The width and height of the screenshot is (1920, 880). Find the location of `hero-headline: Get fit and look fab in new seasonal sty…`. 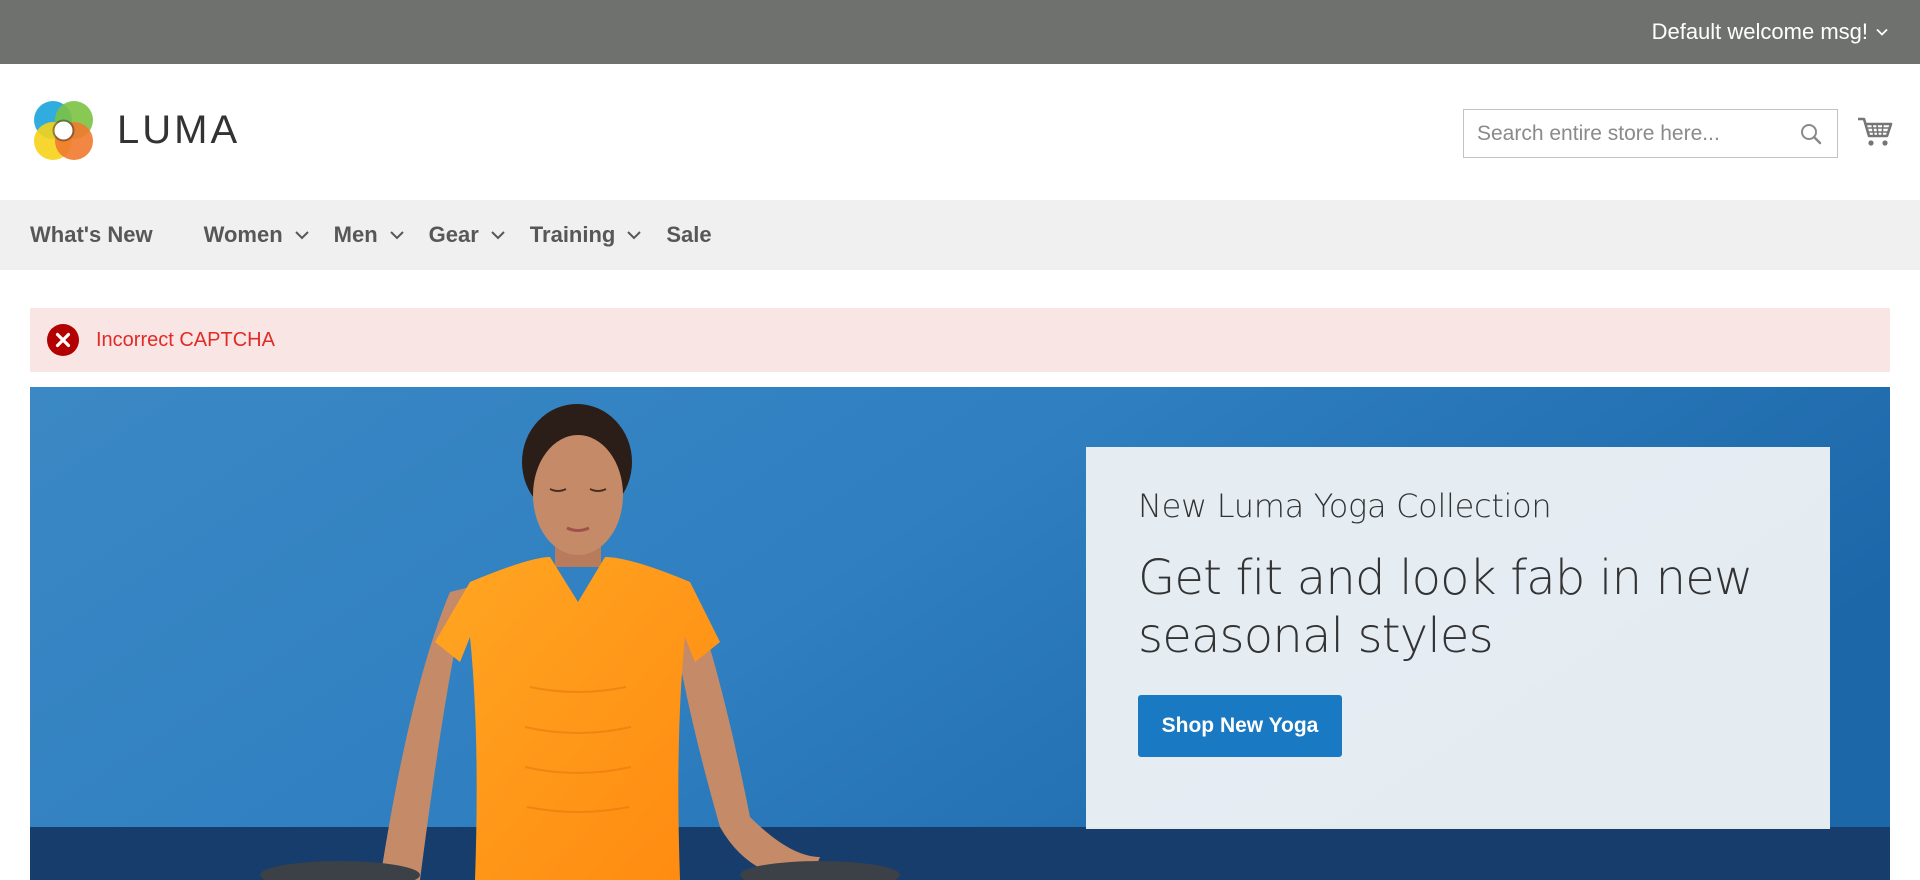

hero-headline: Get fit and look fab in new seasonal sty… is located at coordinates (1445, 607).